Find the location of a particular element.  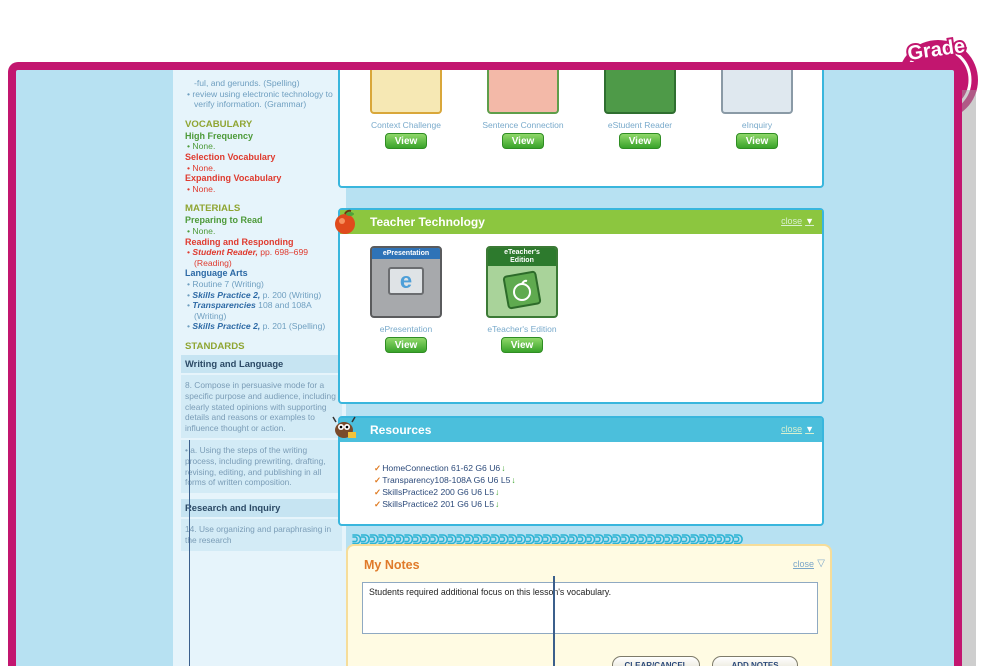

resources-mascot-icon is located at coordinates (344, 427).